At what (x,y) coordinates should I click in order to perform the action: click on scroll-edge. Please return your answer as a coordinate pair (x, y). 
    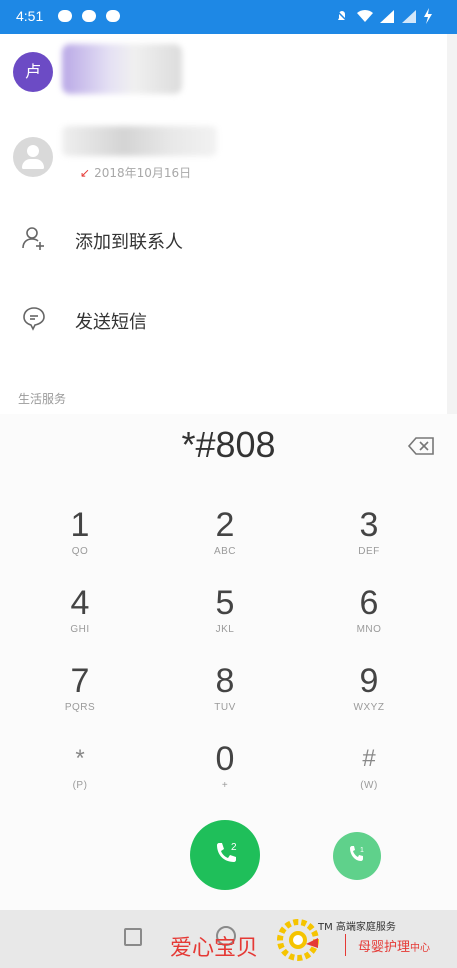
    Looking at the image, I should click on (452, 224).